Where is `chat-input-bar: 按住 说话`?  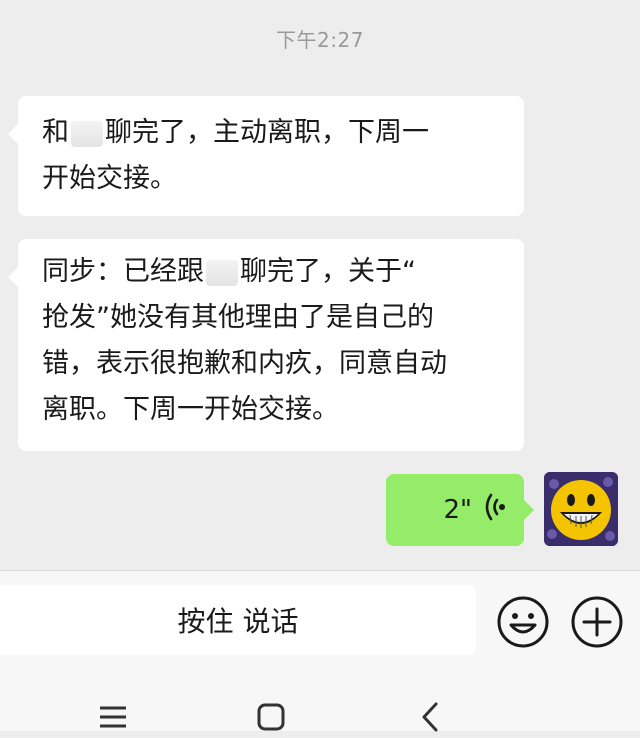 chat-input-bar: 按住 说话 is located at coordinates (320, 616).